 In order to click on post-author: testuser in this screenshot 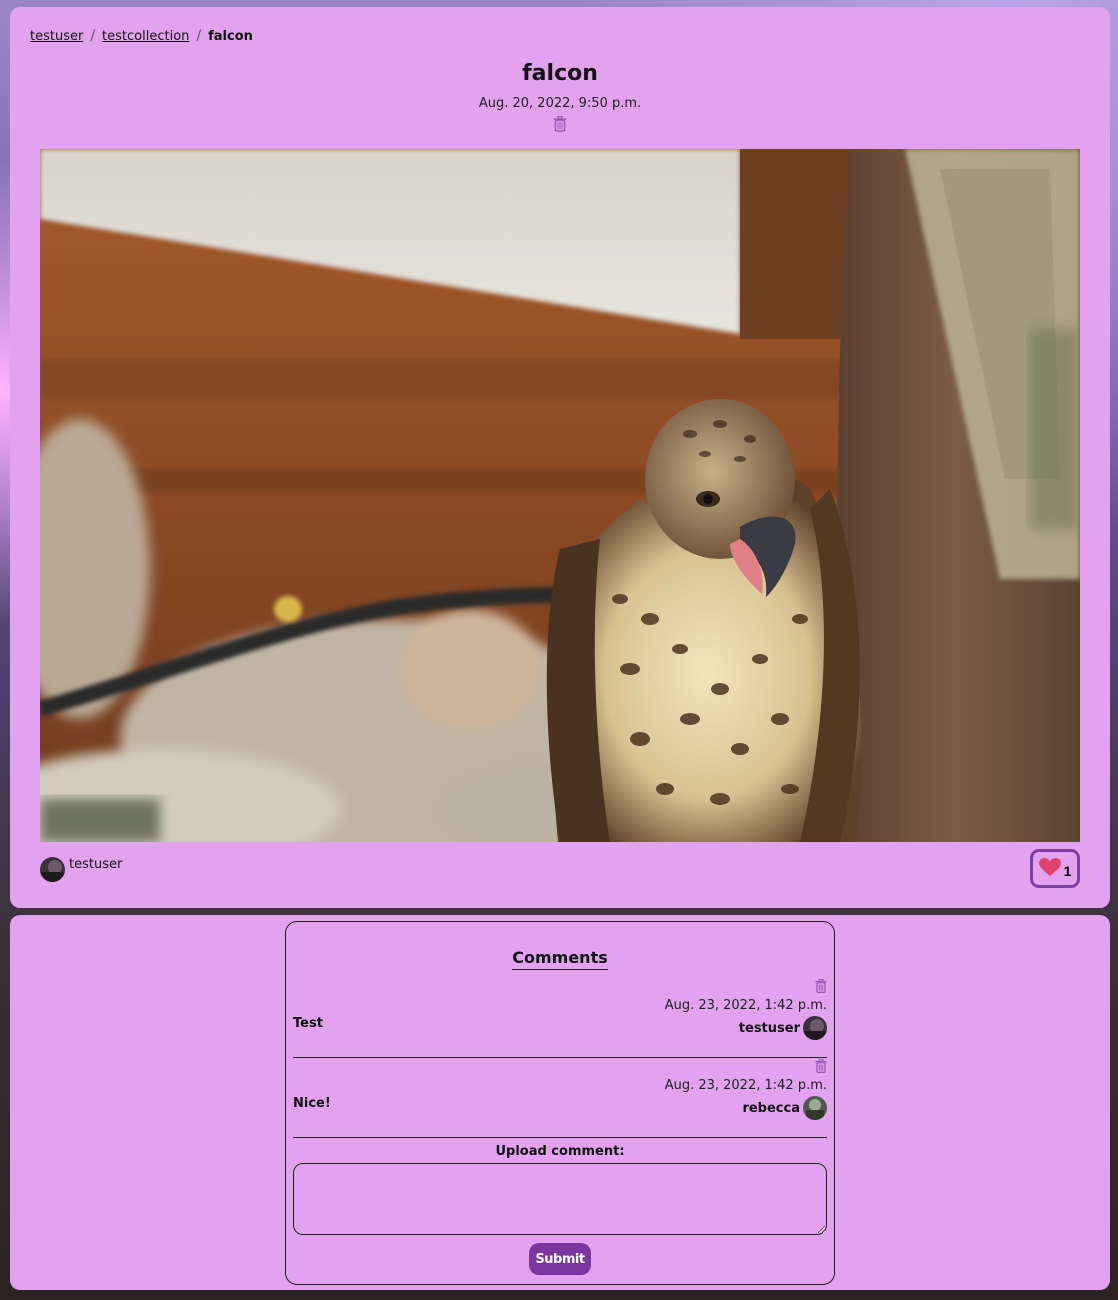, I will do `click(81, 865)`.